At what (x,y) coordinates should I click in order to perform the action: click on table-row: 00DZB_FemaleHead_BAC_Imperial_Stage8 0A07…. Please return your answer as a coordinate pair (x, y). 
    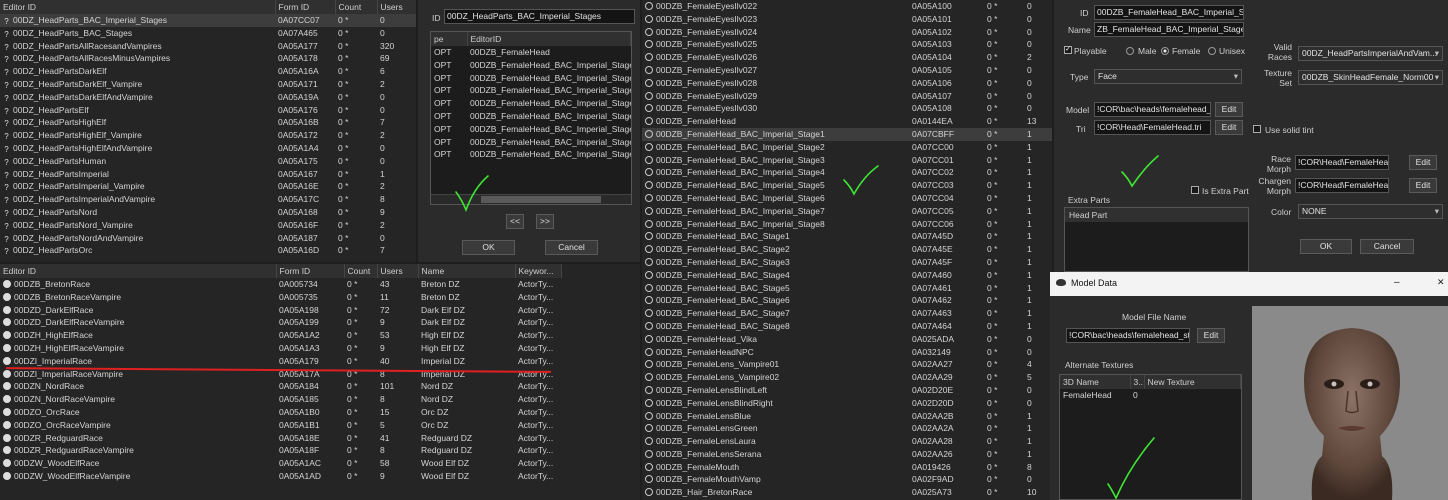
    Looking at the image, I should click on (847, 224).